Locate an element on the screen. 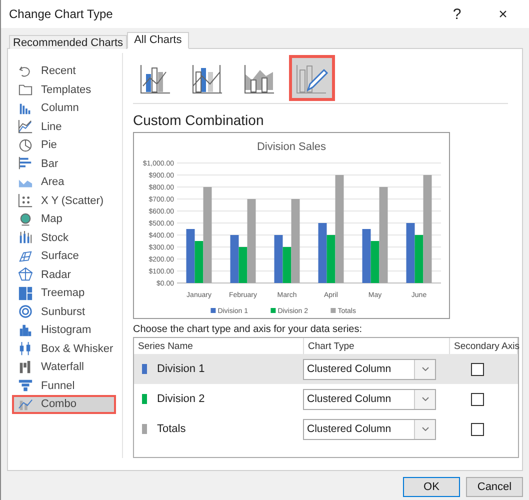  chart-type-label: Recent is located at coordinates (58, 71).